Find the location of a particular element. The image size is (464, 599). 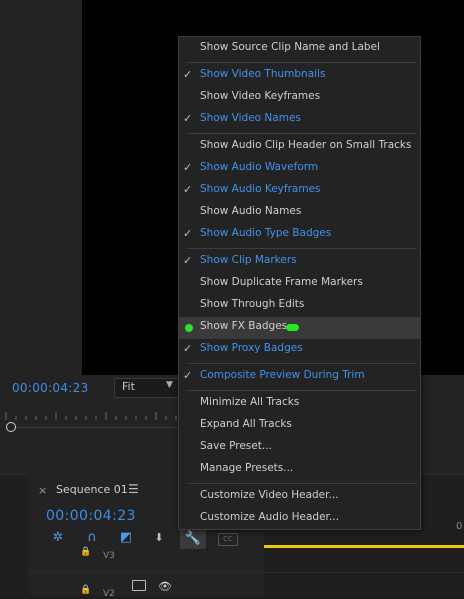

work-area-bar is located at coordinates (364, 546).